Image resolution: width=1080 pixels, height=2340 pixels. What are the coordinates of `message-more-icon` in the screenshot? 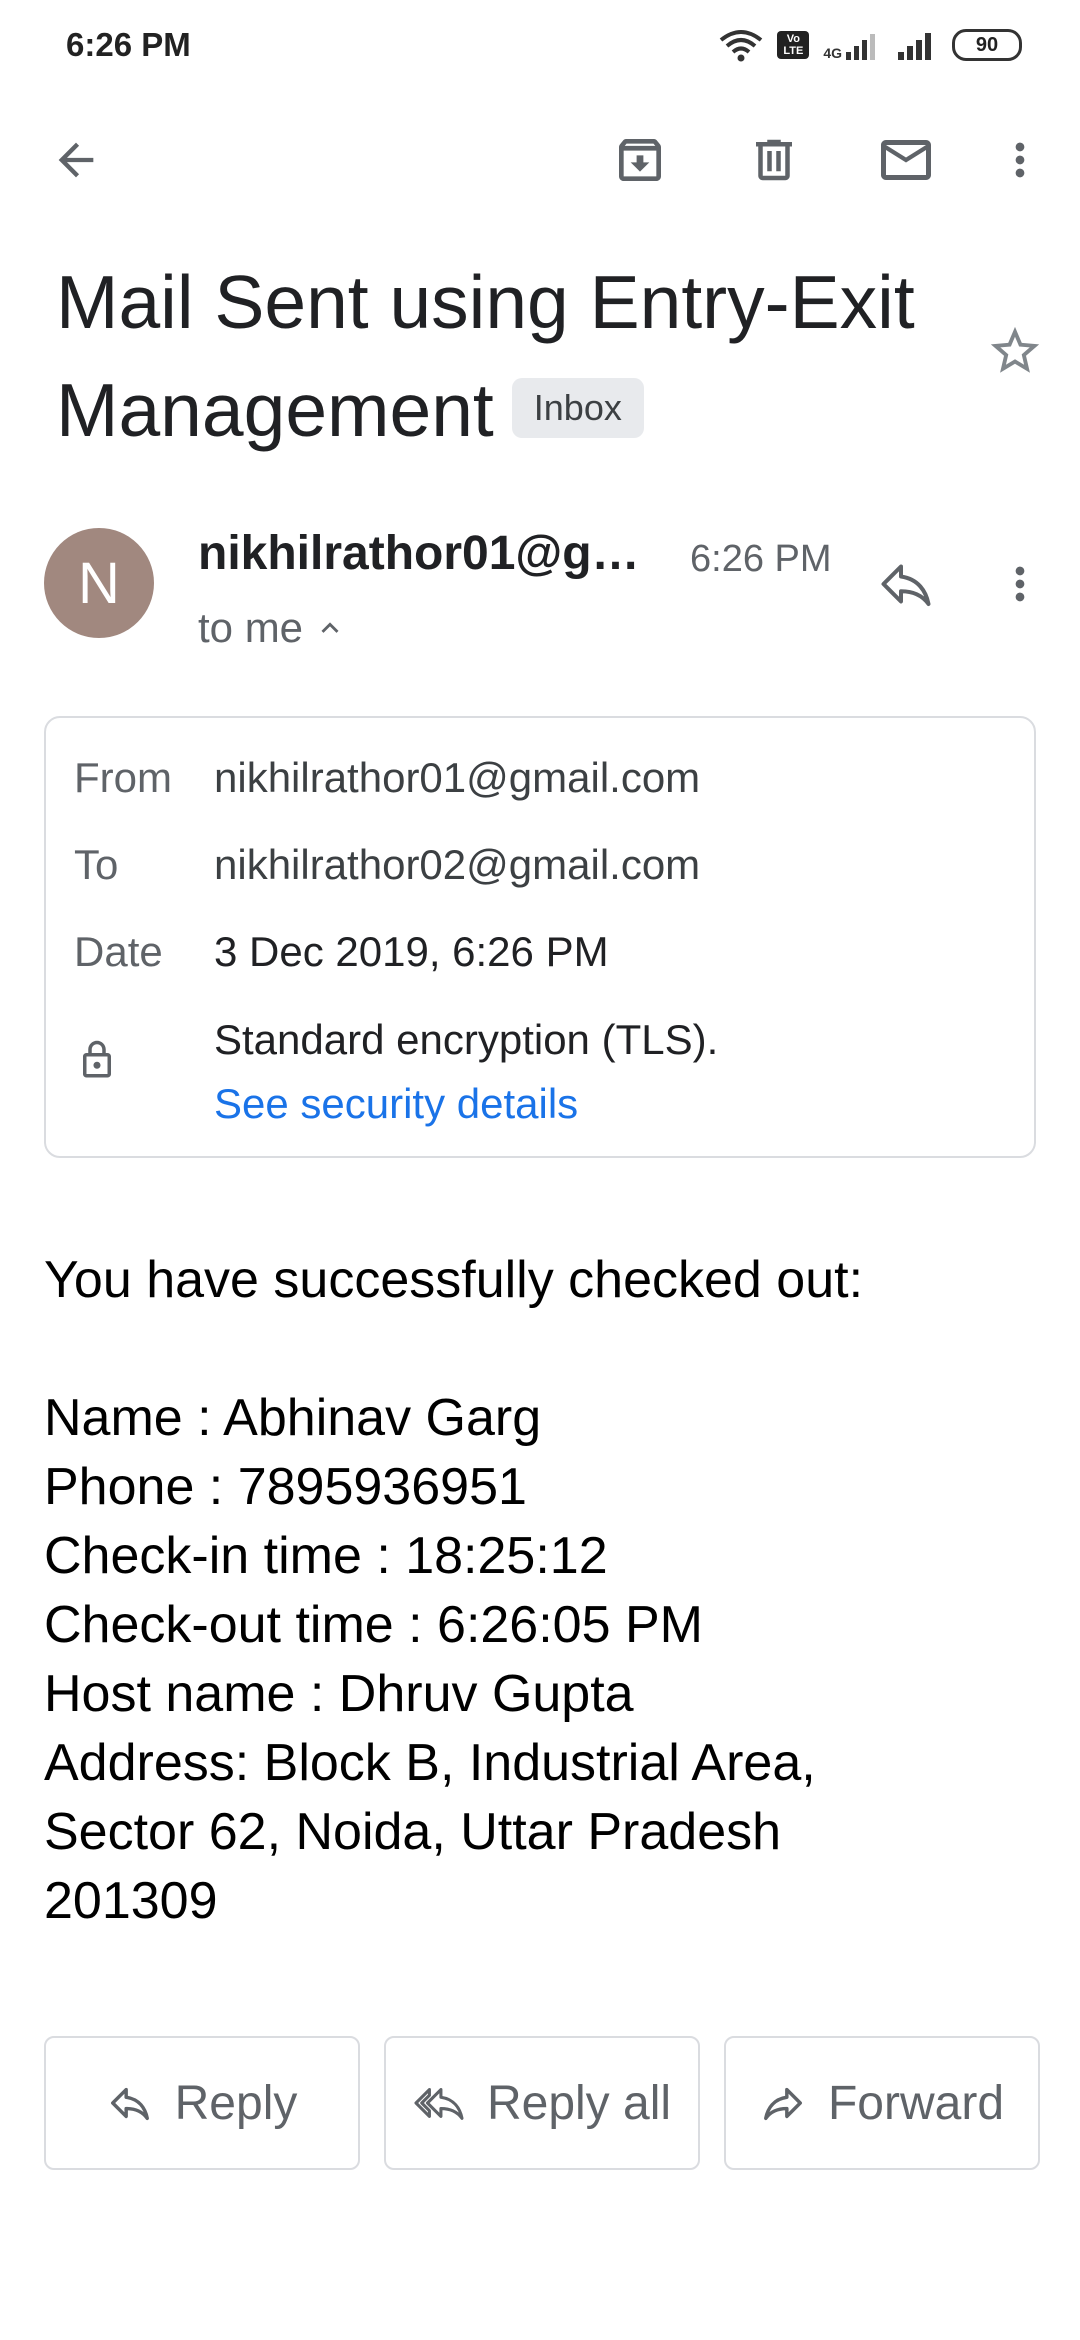 It's located at (1020, 584).